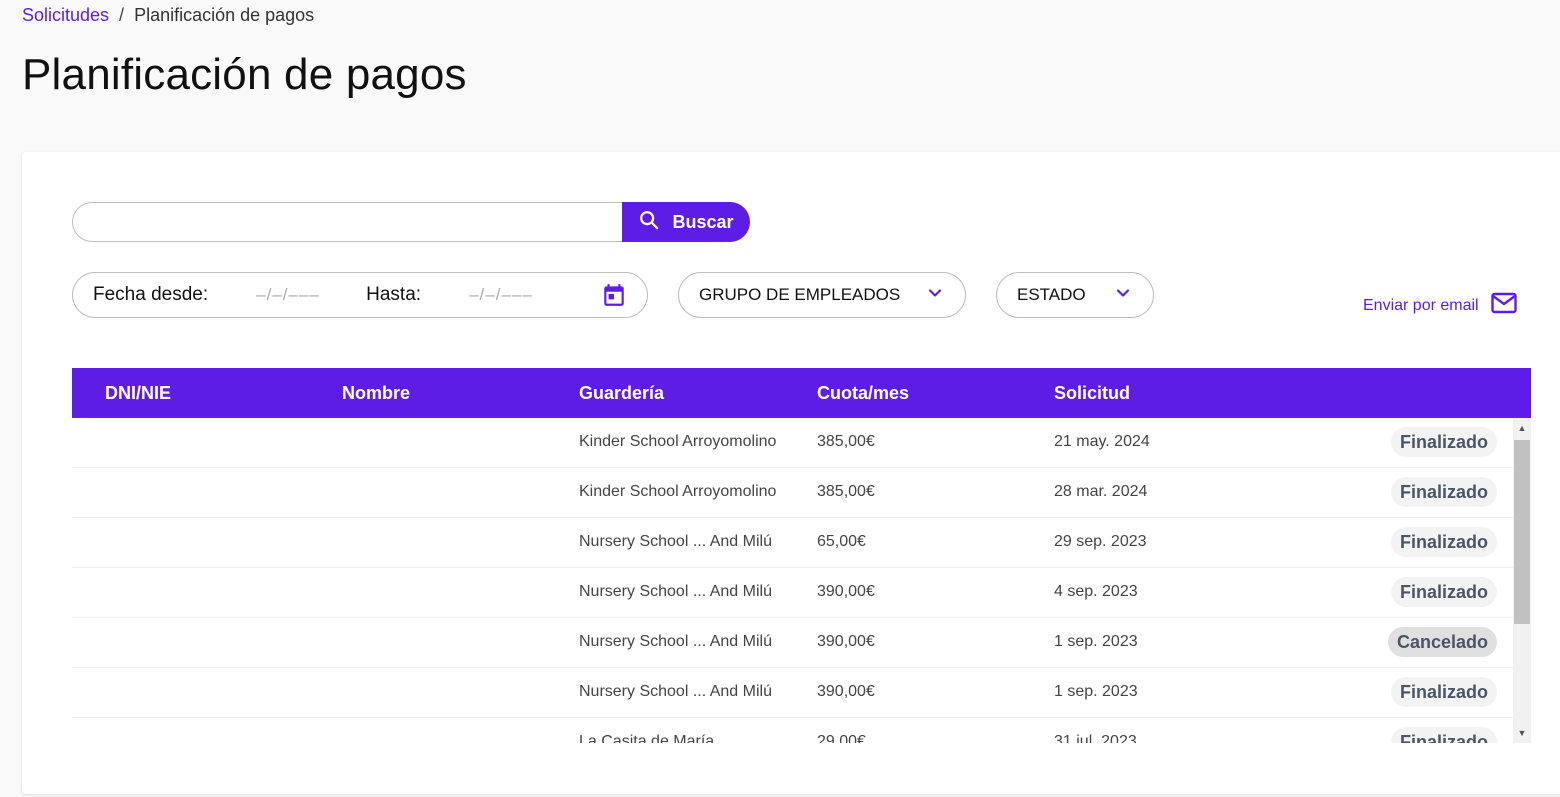 Image resolution: width=1560 pixels, height=797 pixels. Describe the element at coordinates (863, 393) in the screenshot. I see `header-cuota: Cuota/mes` at that location.